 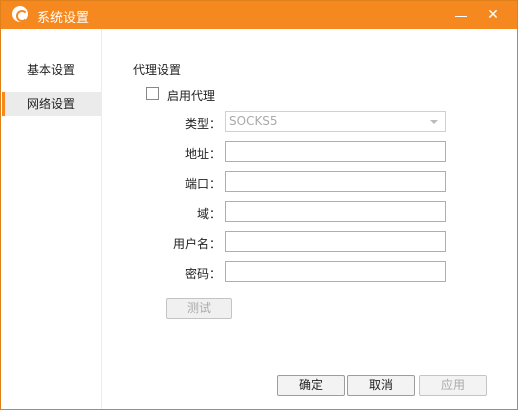 I want to click on proxy-type-select: SOCKS5, so click(x=335, y=121).